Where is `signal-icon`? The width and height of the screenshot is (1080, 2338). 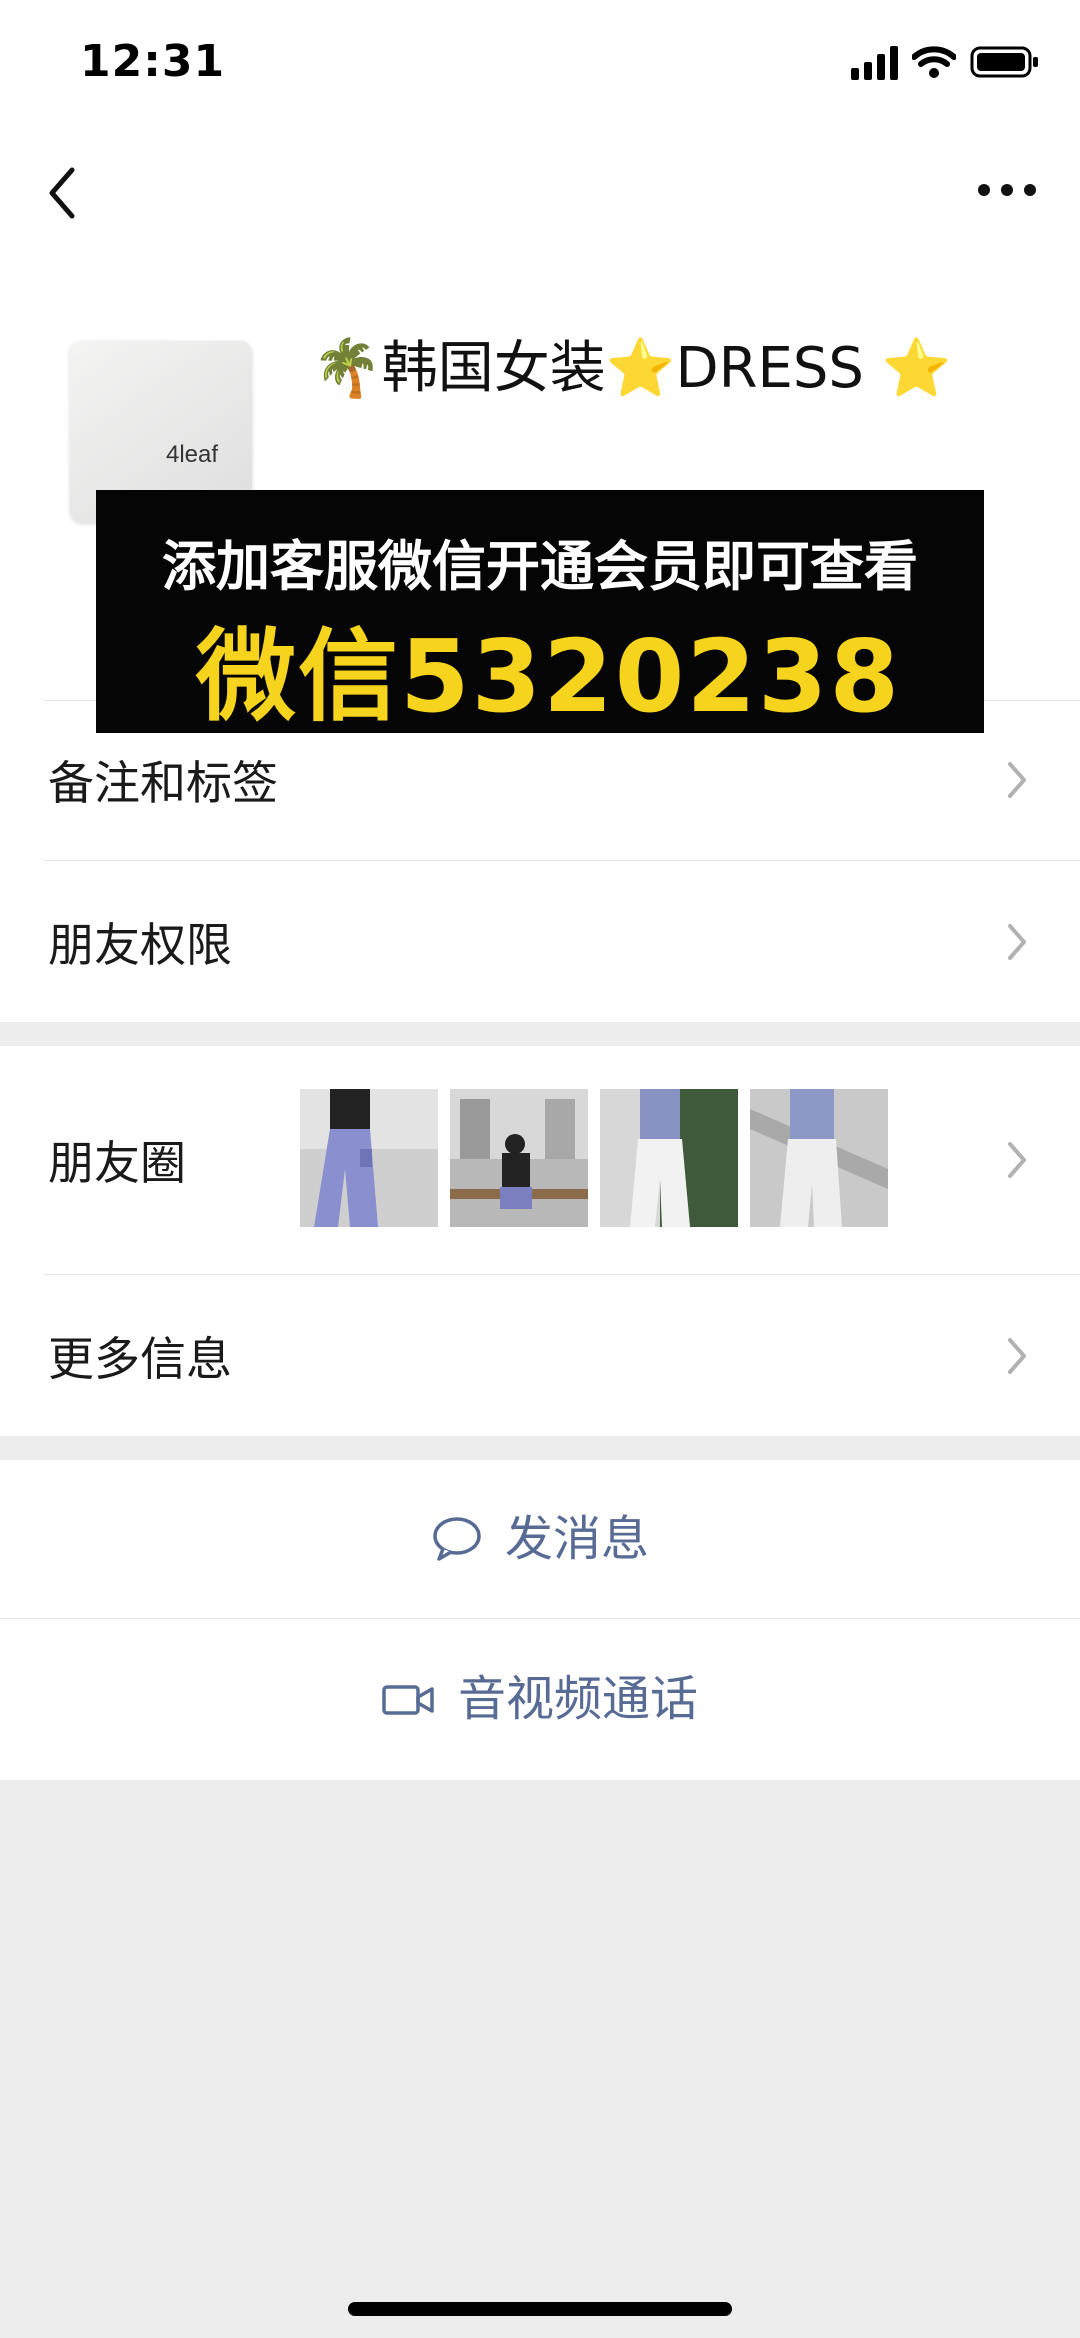
signal-icon is located at coordinates (874, 62).